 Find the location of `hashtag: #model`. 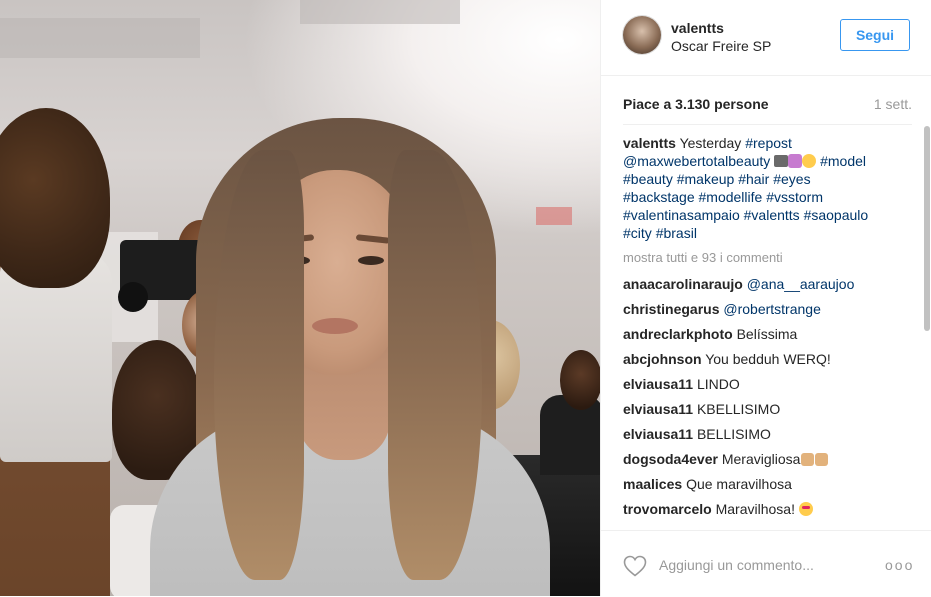

hashtag: #model is located at coordinates (843, 161).